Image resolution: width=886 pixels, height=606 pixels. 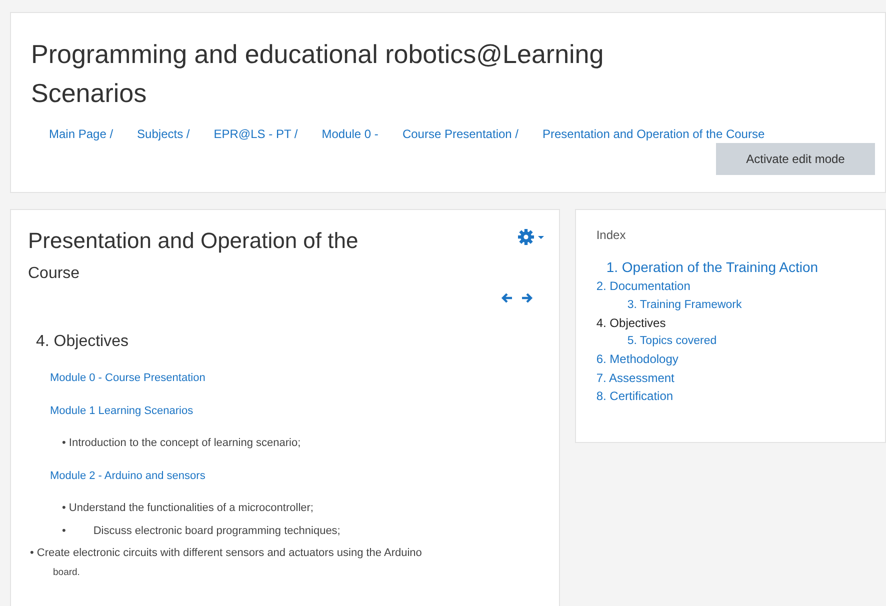 I want to click on settings-icon, so click(x=531, y=237).